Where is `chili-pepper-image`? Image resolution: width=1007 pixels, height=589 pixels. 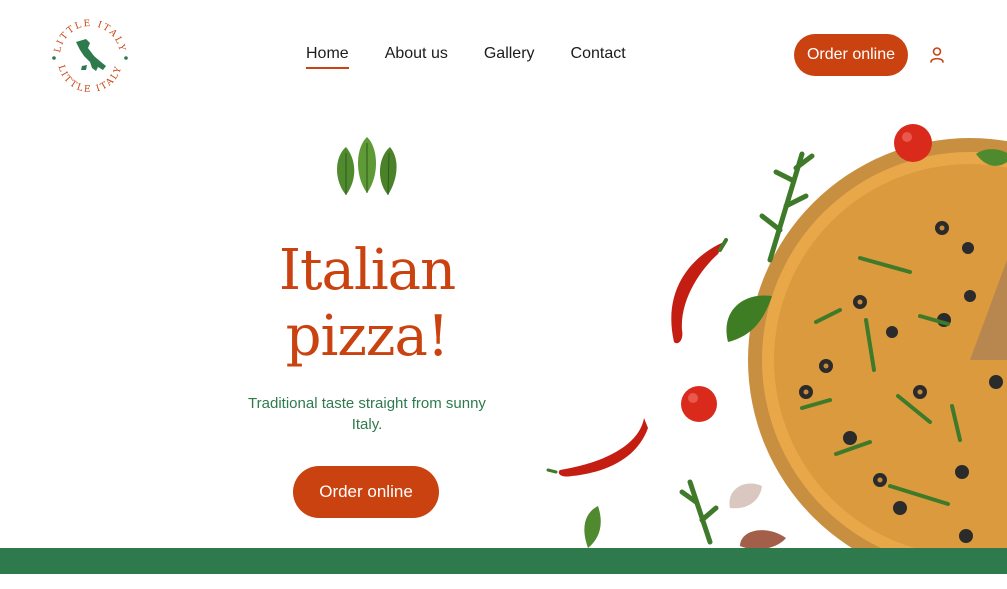 chili-pepper-image is located at coordinates (697, 293).